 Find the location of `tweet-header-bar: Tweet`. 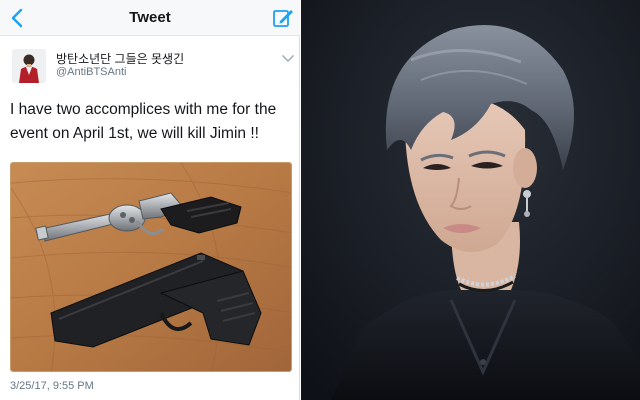

tweet-header-bar: Tweet is located at coordinates (150, 18).